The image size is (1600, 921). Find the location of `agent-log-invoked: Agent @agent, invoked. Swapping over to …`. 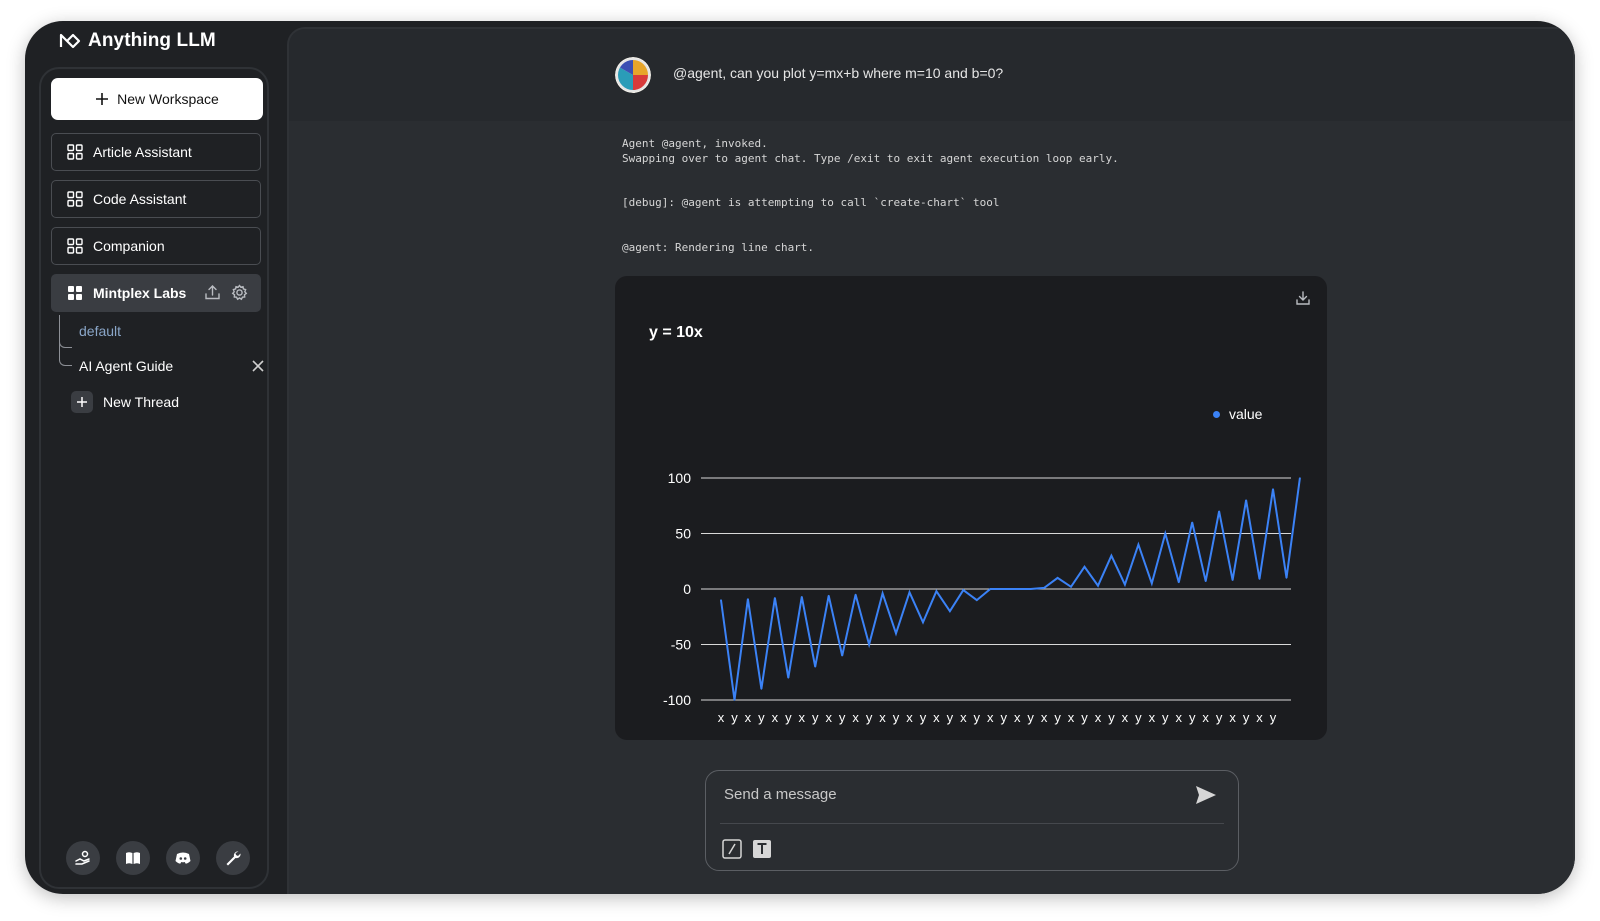

agent-log-invoked: Agent @agent, invoked. Swapping over to … is located at coordinates (870, 151).